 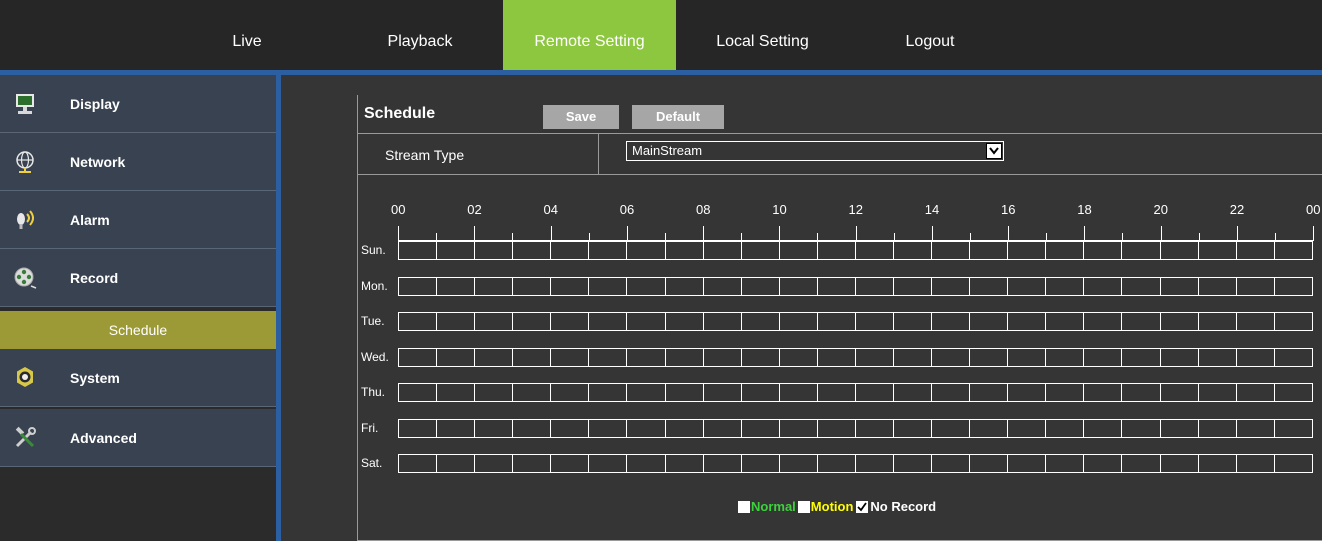 What do you see at coordinates (138, 378) in the screenshot?
I see `sidebar-item-system: System` at bounding box center [138, 378].